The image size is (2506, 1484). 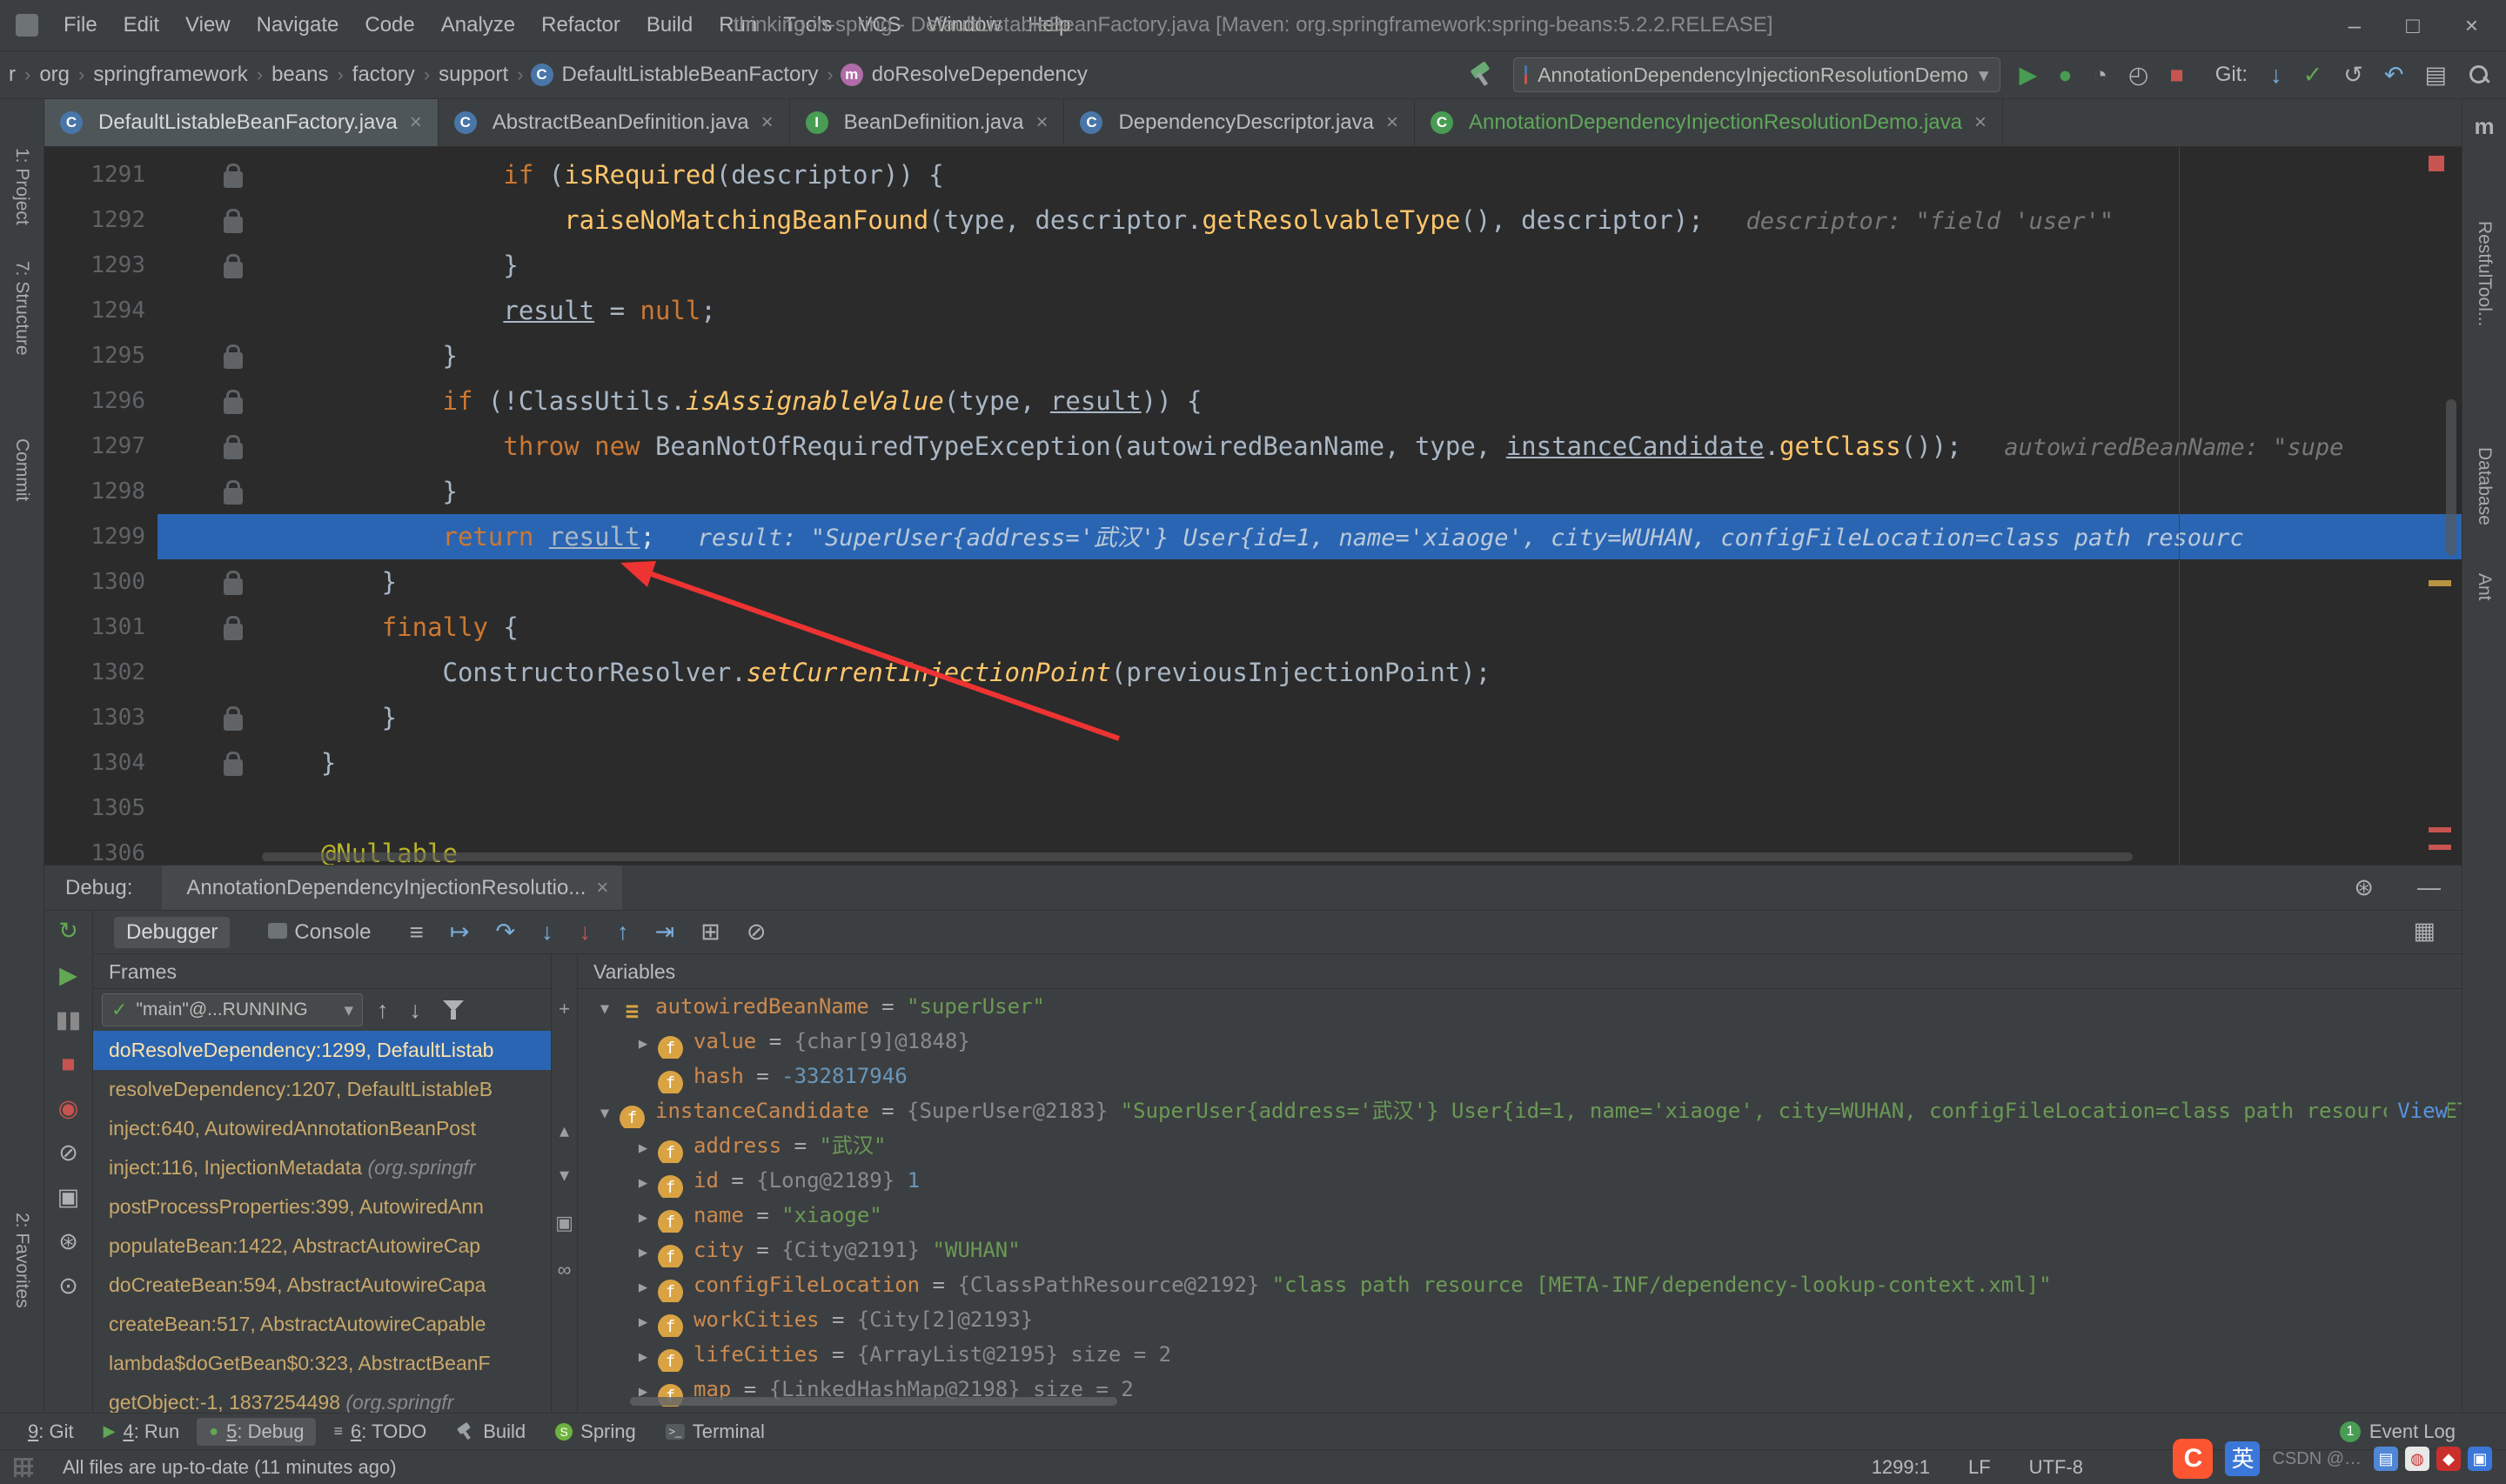 What do you see at coordinates (100, 628) in the screenshot?
I see `line-number: 1301` at bounding box center [100, 628].